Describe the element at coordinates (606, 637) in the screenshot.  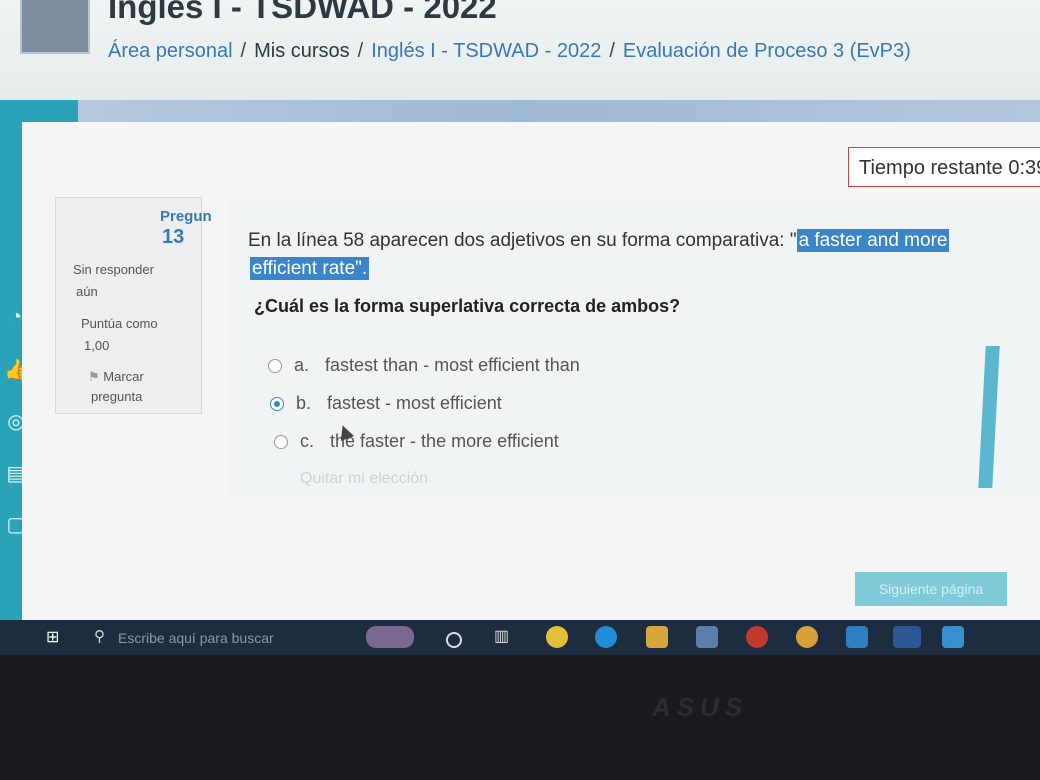
I see `edge-icon` at that location.